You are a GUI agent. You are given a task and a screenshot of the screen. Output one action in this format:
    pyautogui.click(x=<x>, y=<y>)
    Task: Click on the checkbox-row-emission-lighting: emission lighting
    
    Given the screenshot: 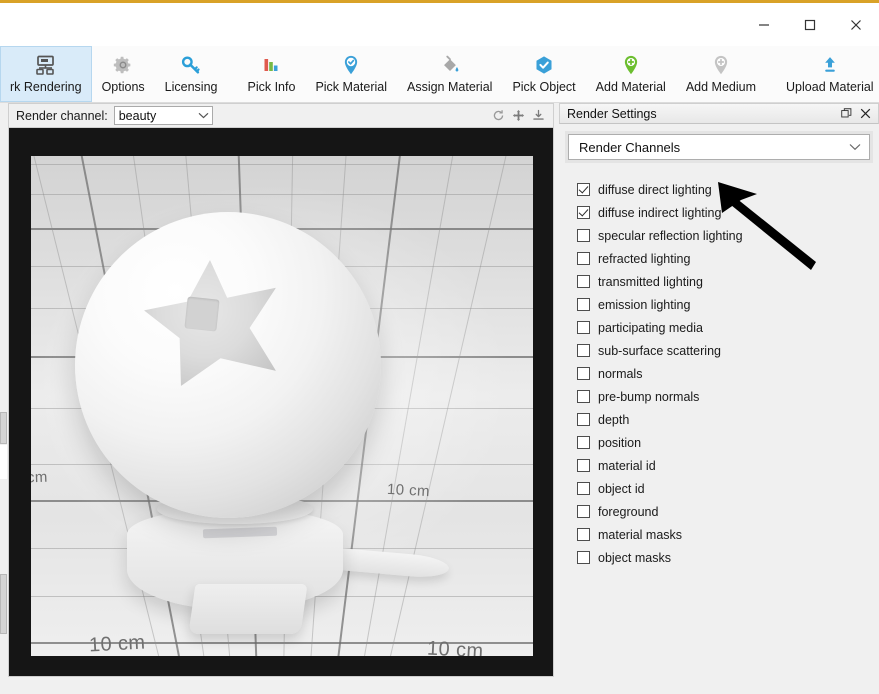 What is the action you would take?
    pyautogui.click(x=723, y=304)
    